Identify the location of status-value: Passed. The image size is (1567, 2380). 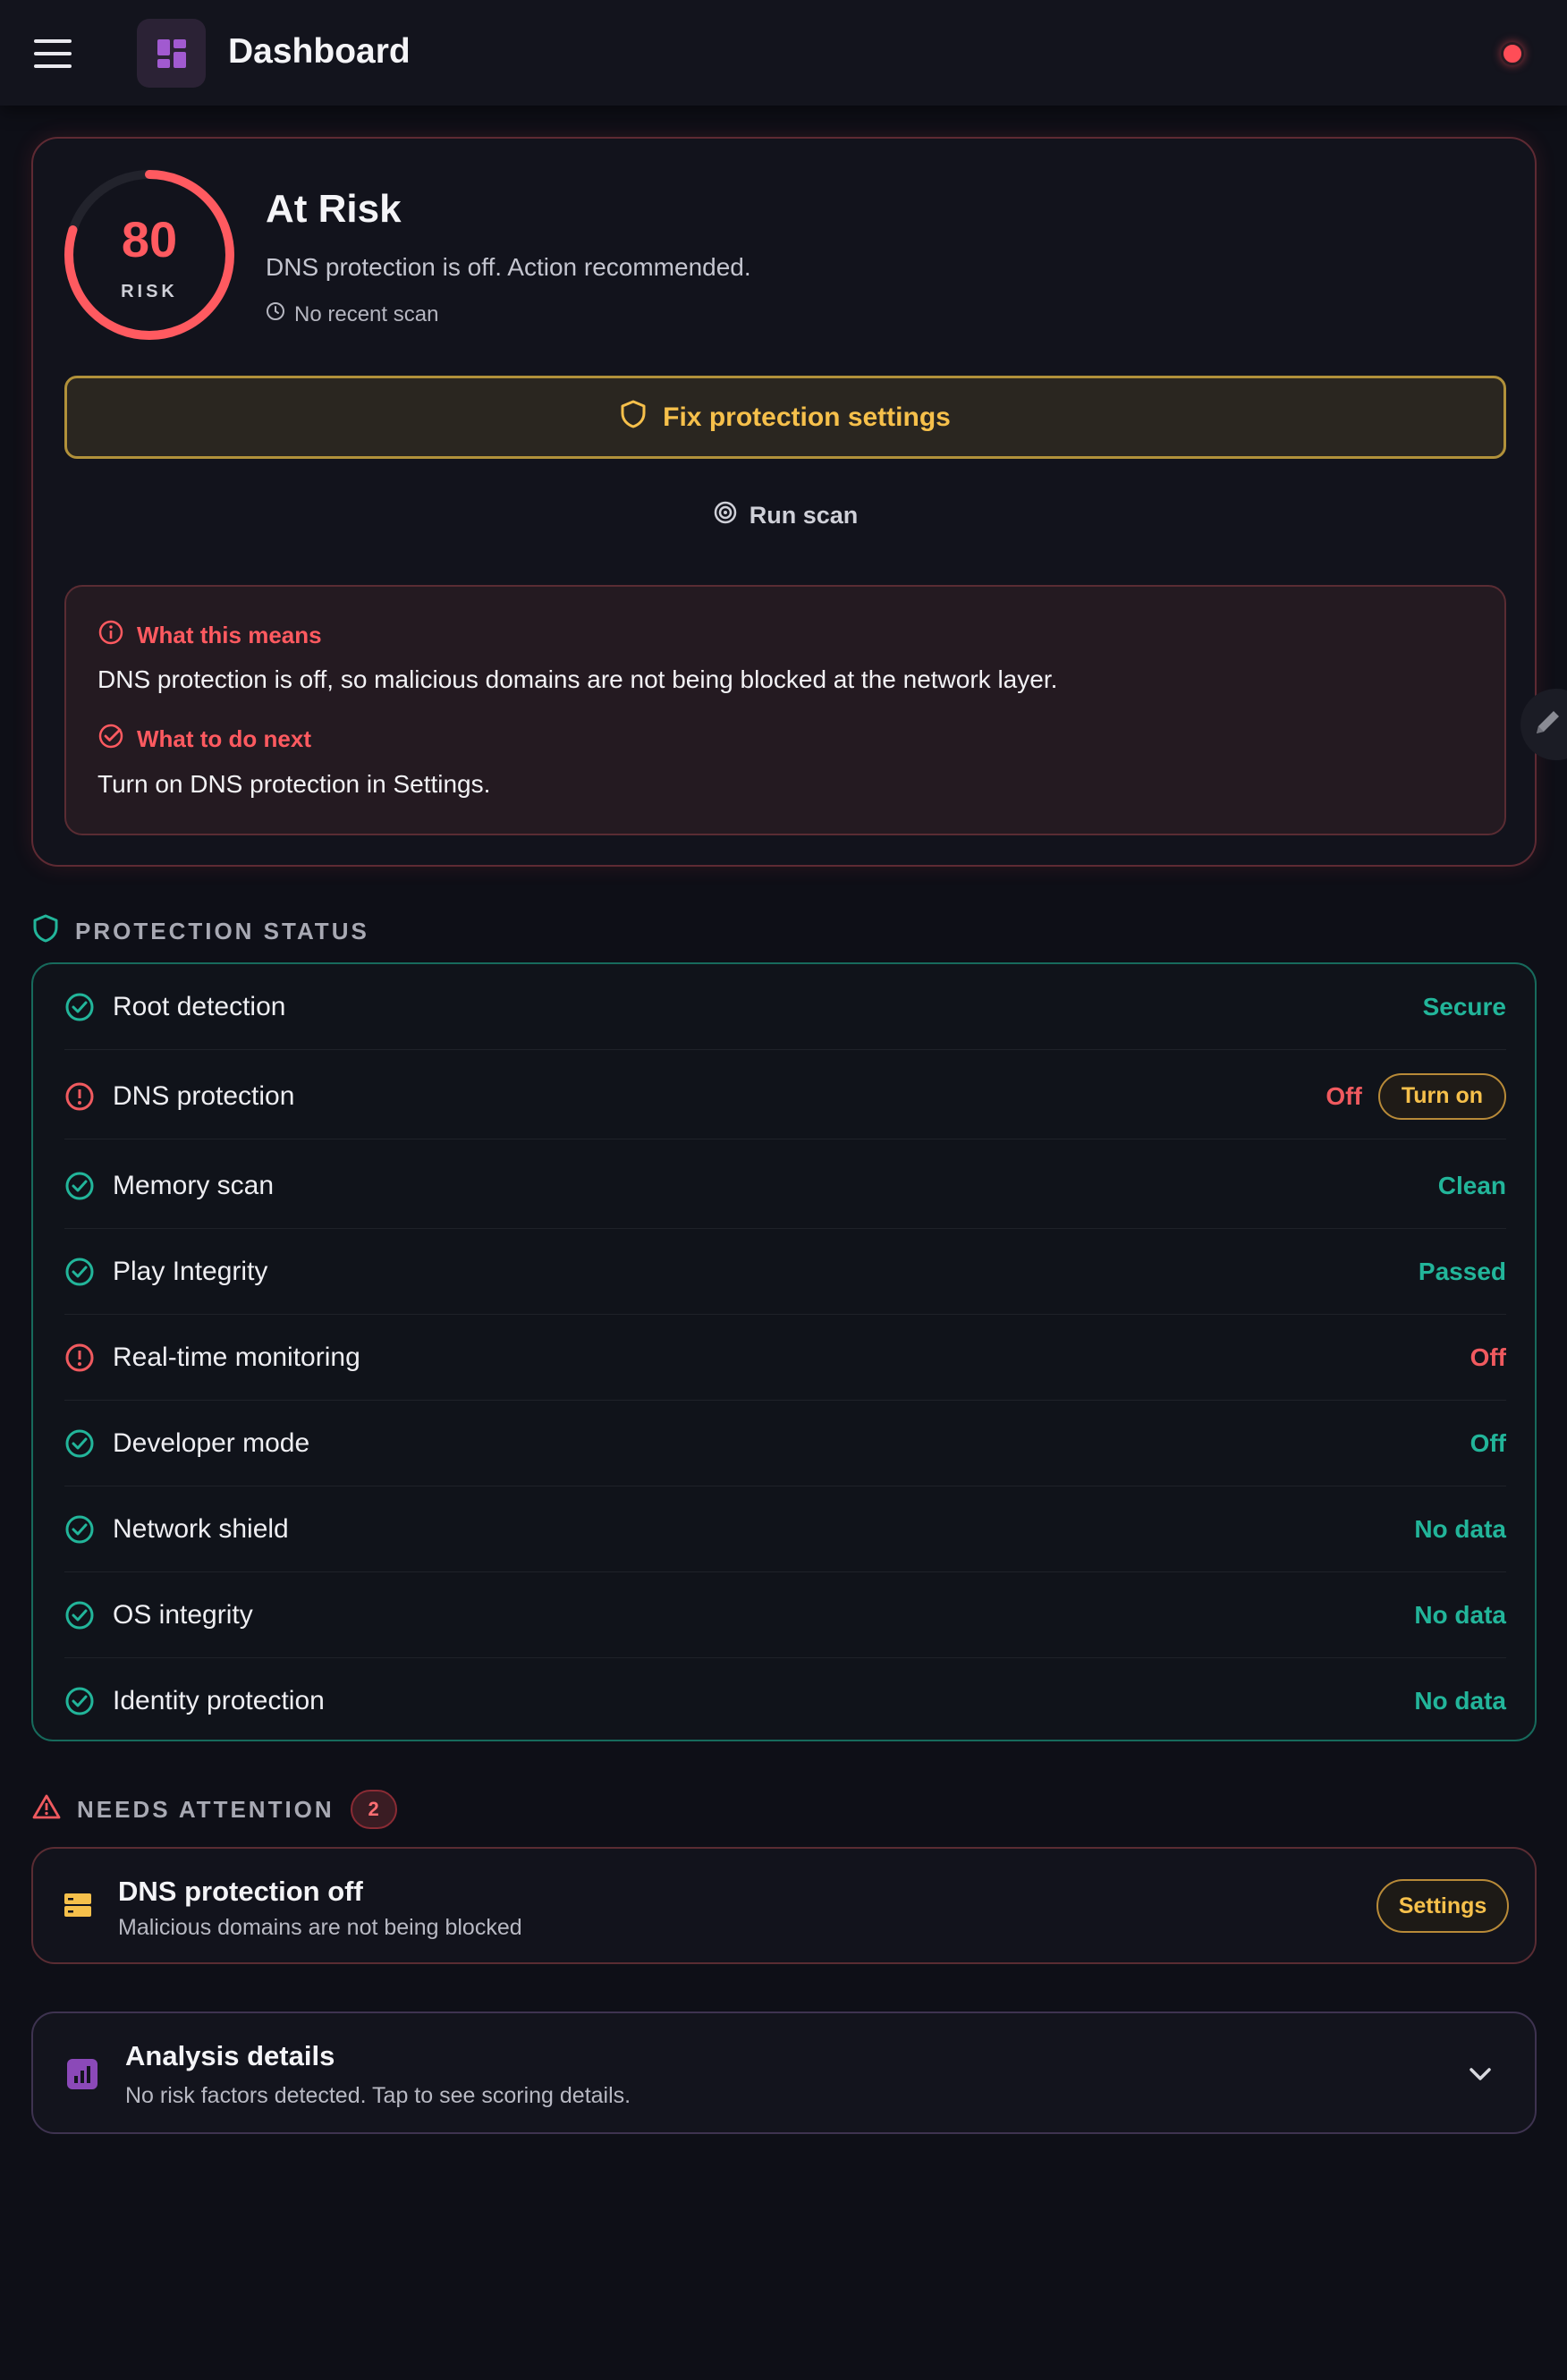
(1462, 1271).